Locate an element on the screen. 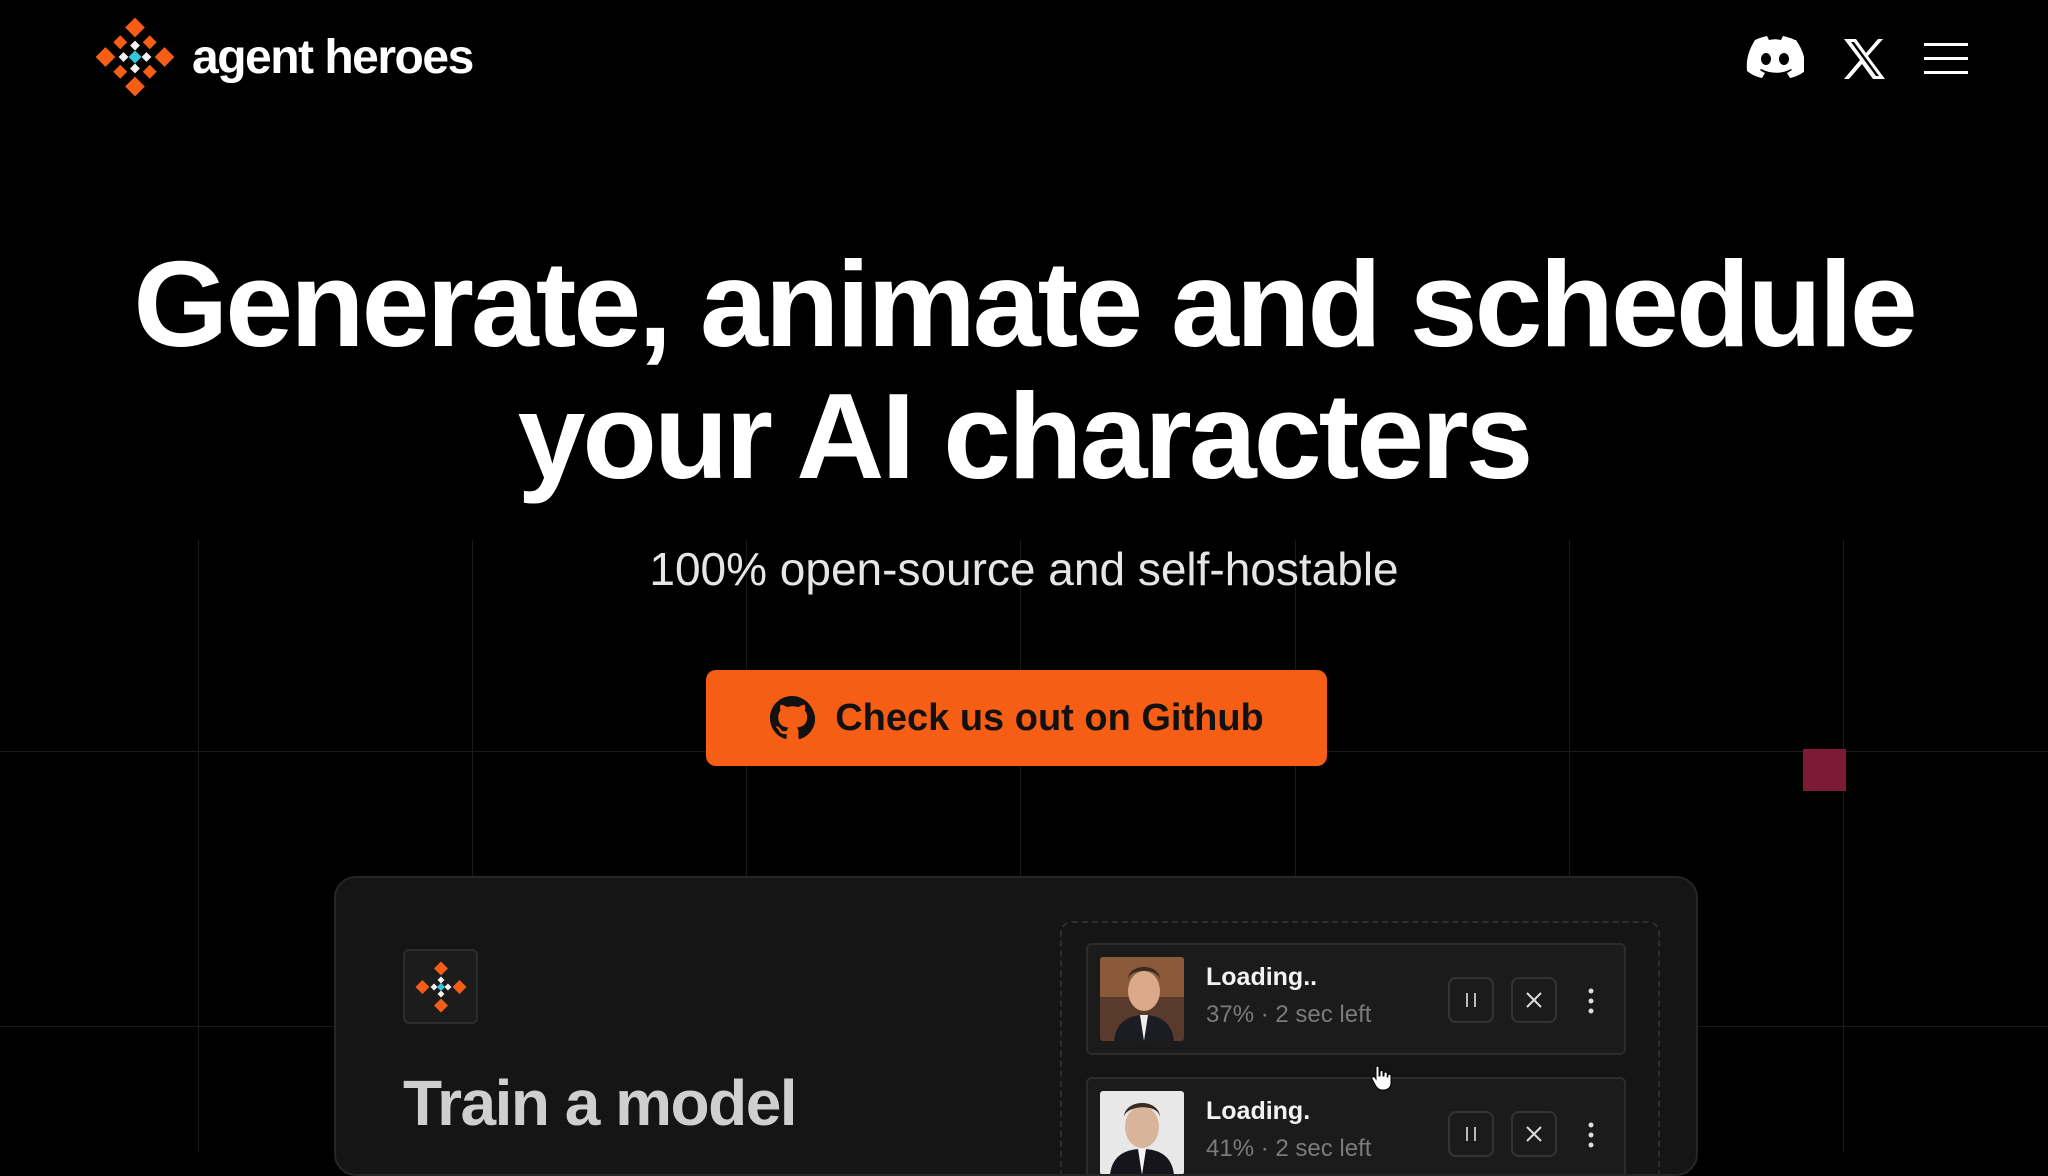 Image resolution: width=2048 pixels, height=1176 pixels. github-icon is located at coordinates (792, 718).